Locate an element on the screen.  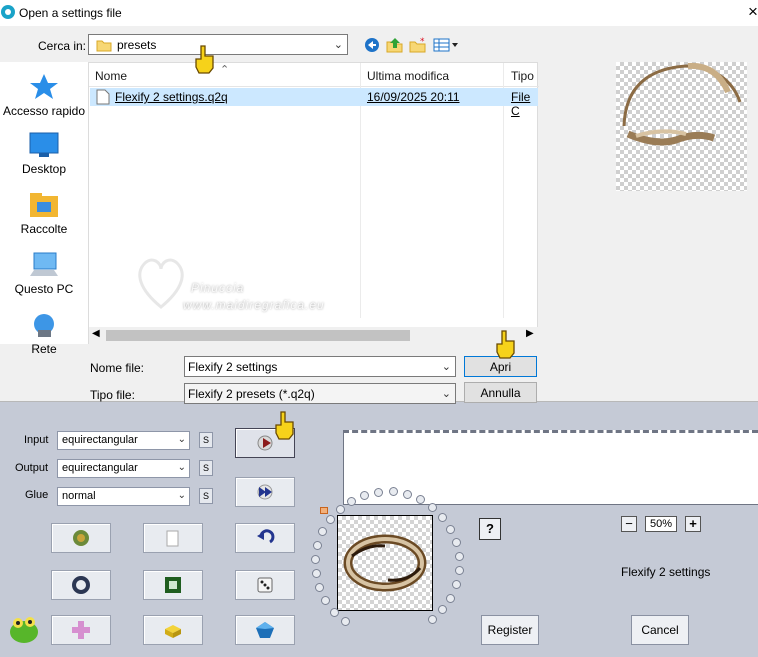
output-s-button: S is located at coordinates (206, 468).